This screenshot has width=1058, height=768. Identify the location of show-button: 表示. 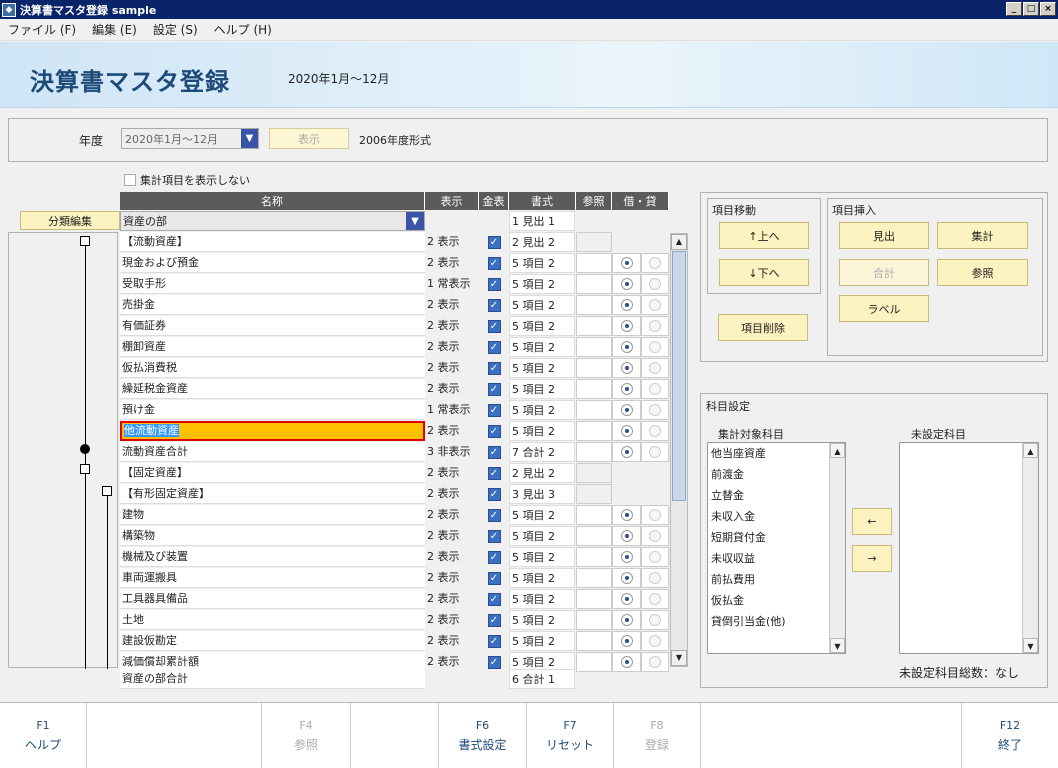
(309, 138).